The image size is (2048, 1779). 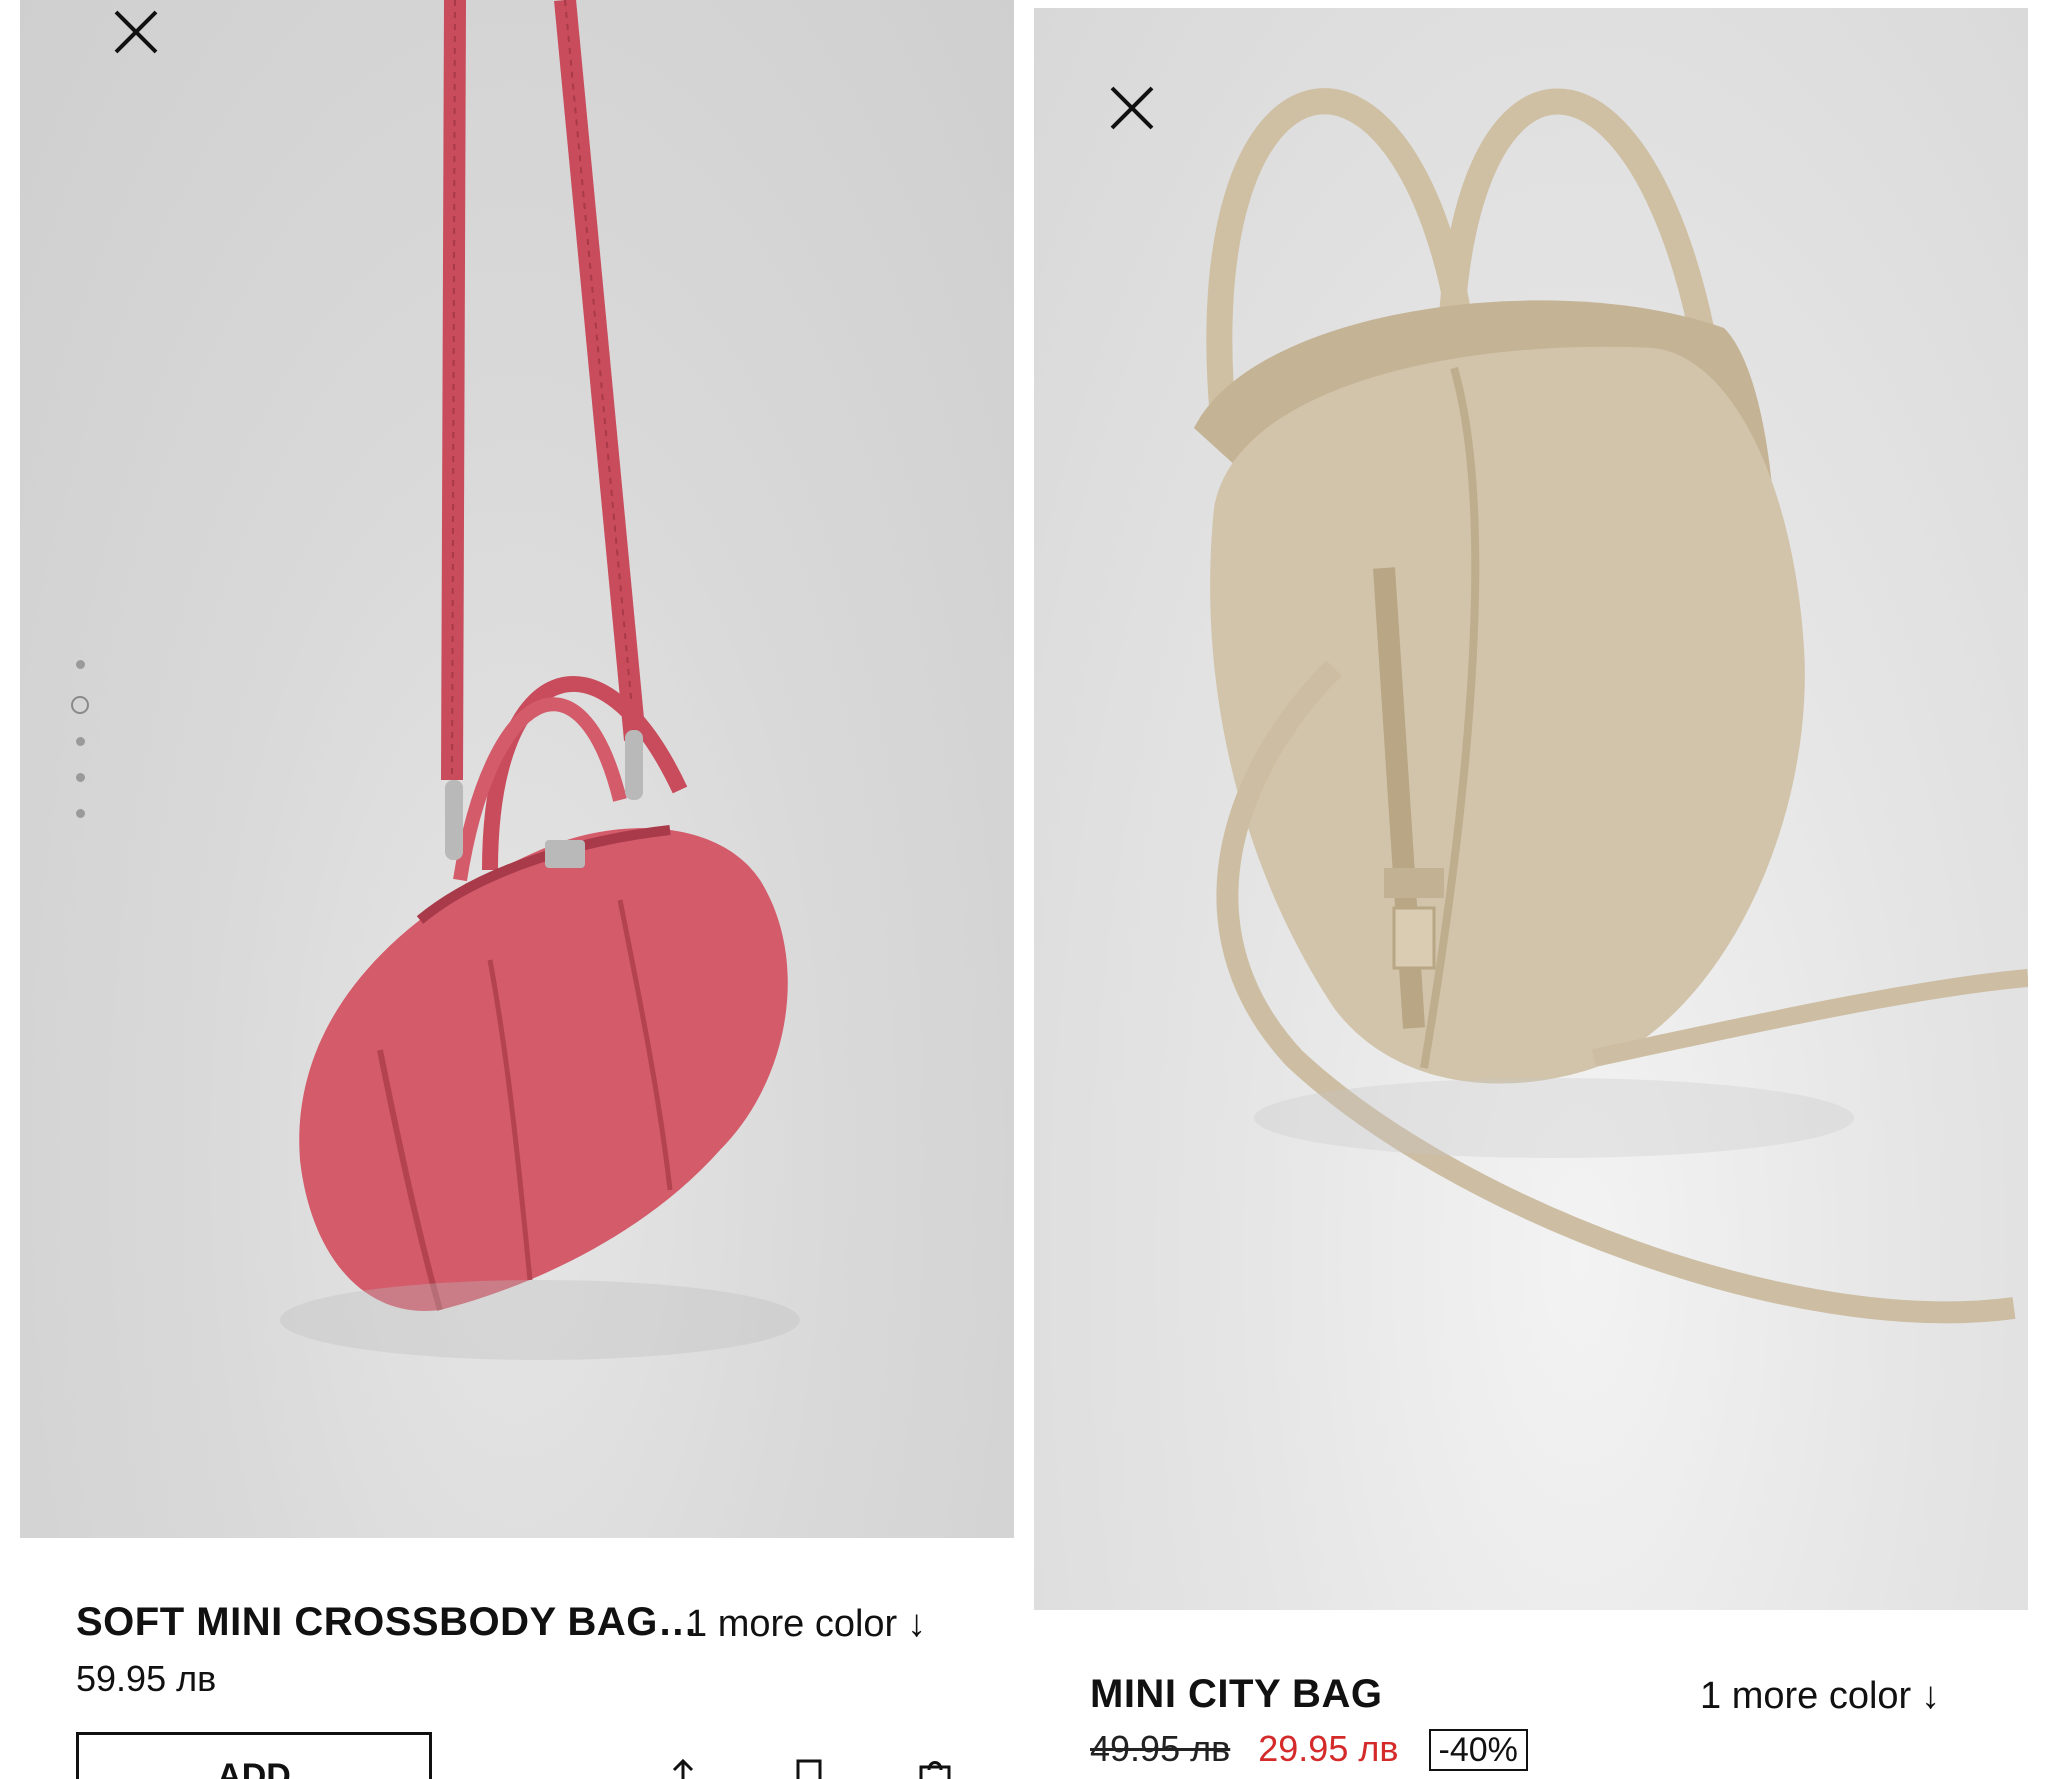 I want to click on sale-price: 29.95 лв, so click(x=1328, y=1748).